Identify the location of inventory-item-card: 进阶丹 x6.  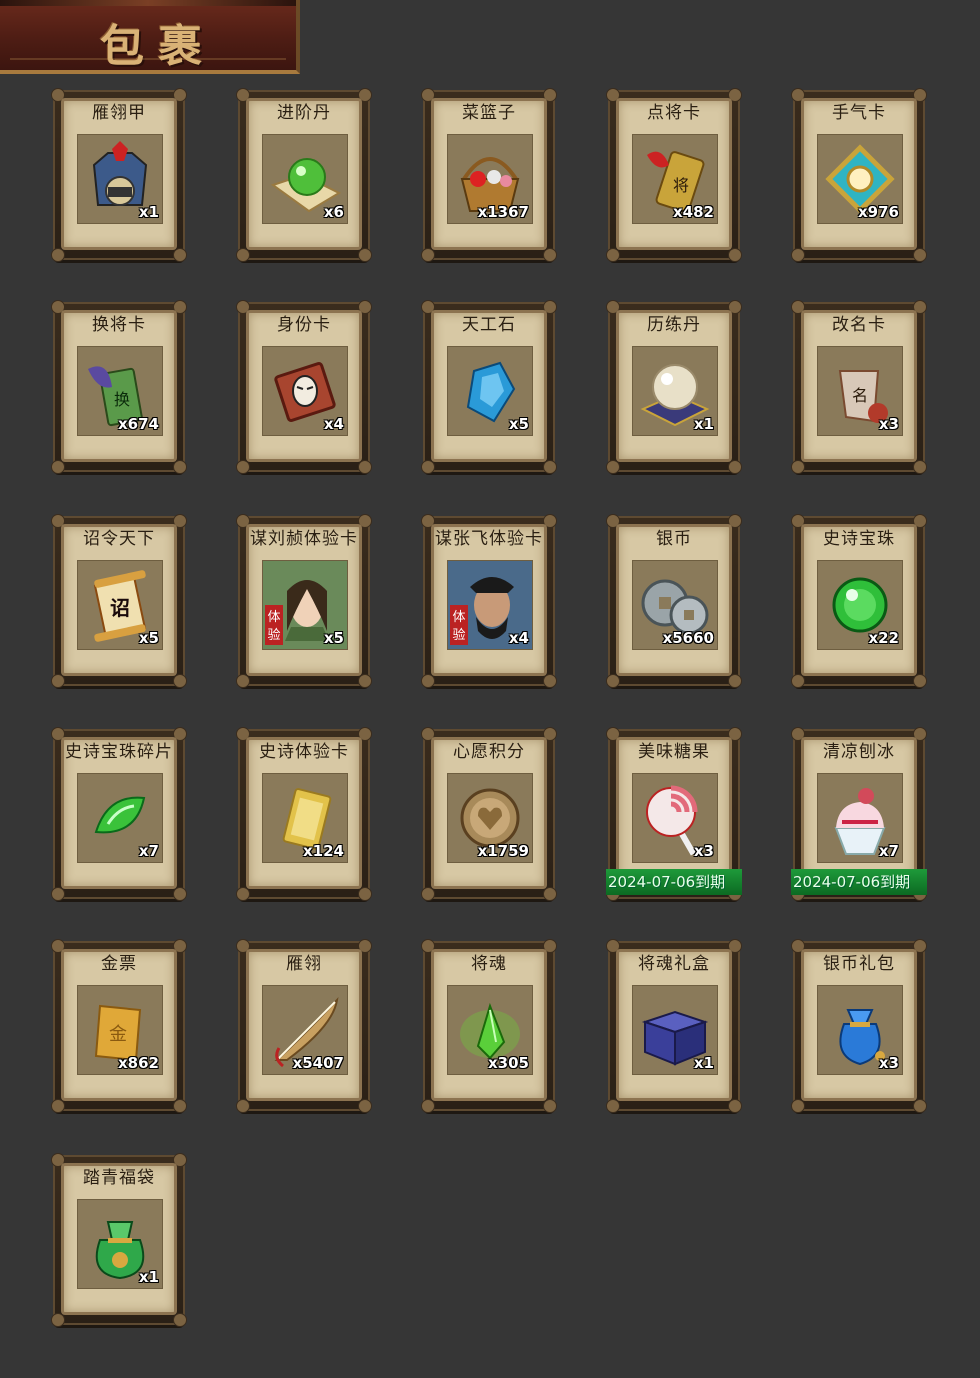
(304, 175).